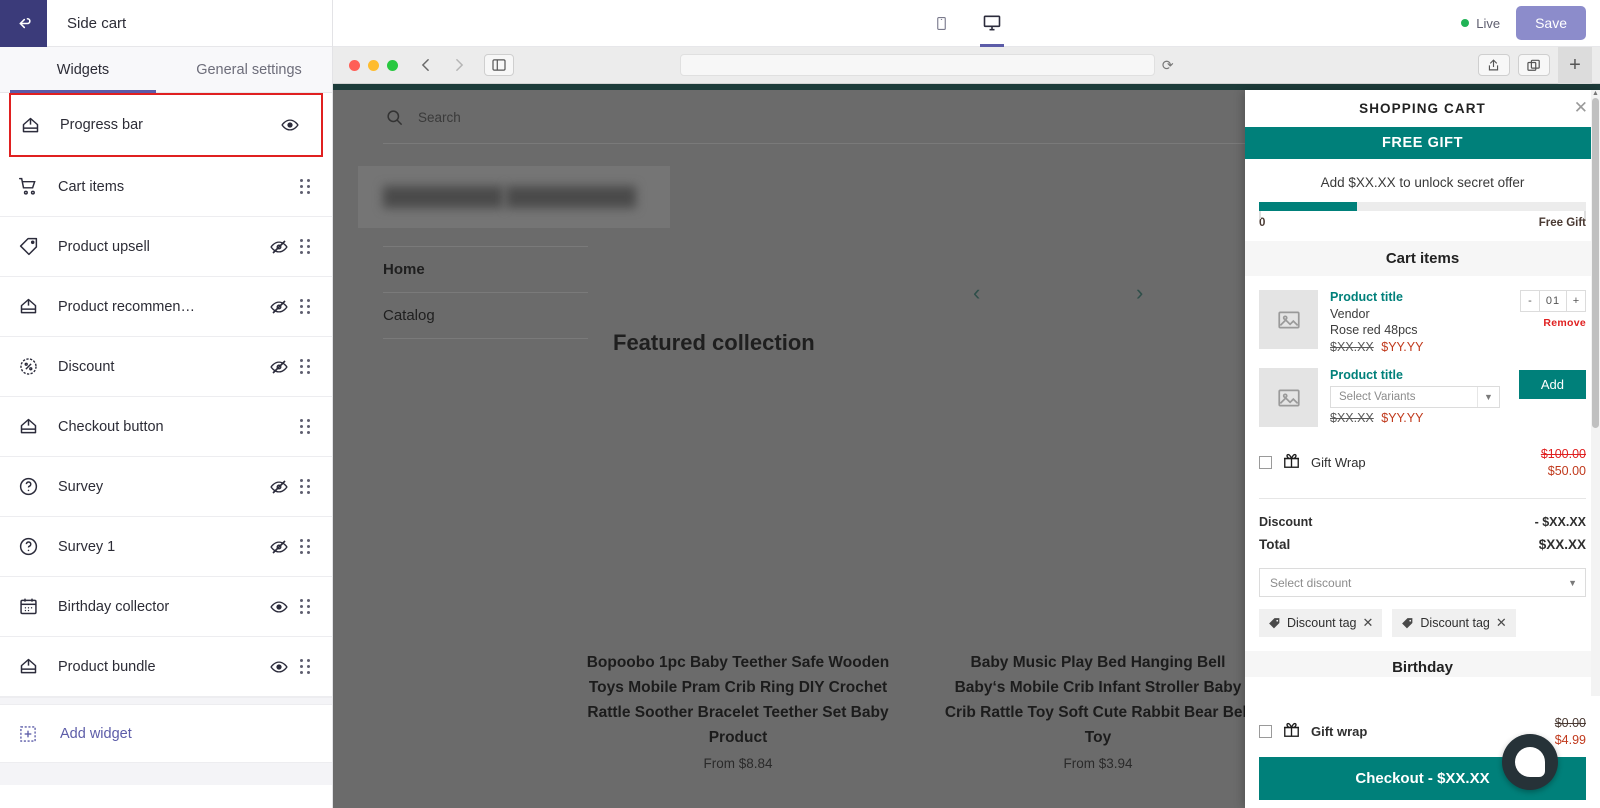 Image resolution: width=1600 pixels, height=808 pixels. Describe the element at coordinates (1422, 544) in the screenshot. I see `grand-total-row: Total $XX.XX` at that location.